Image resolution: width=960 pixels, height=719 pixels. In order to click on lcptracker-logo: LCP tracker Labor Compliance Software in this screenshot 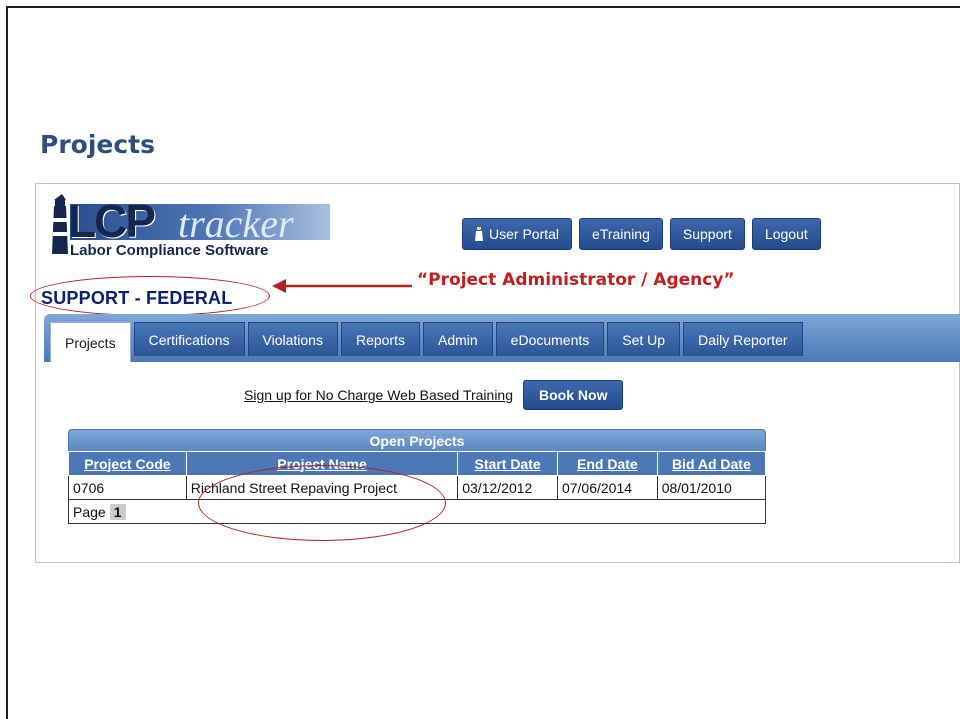, I will do `click(198, 232)`.